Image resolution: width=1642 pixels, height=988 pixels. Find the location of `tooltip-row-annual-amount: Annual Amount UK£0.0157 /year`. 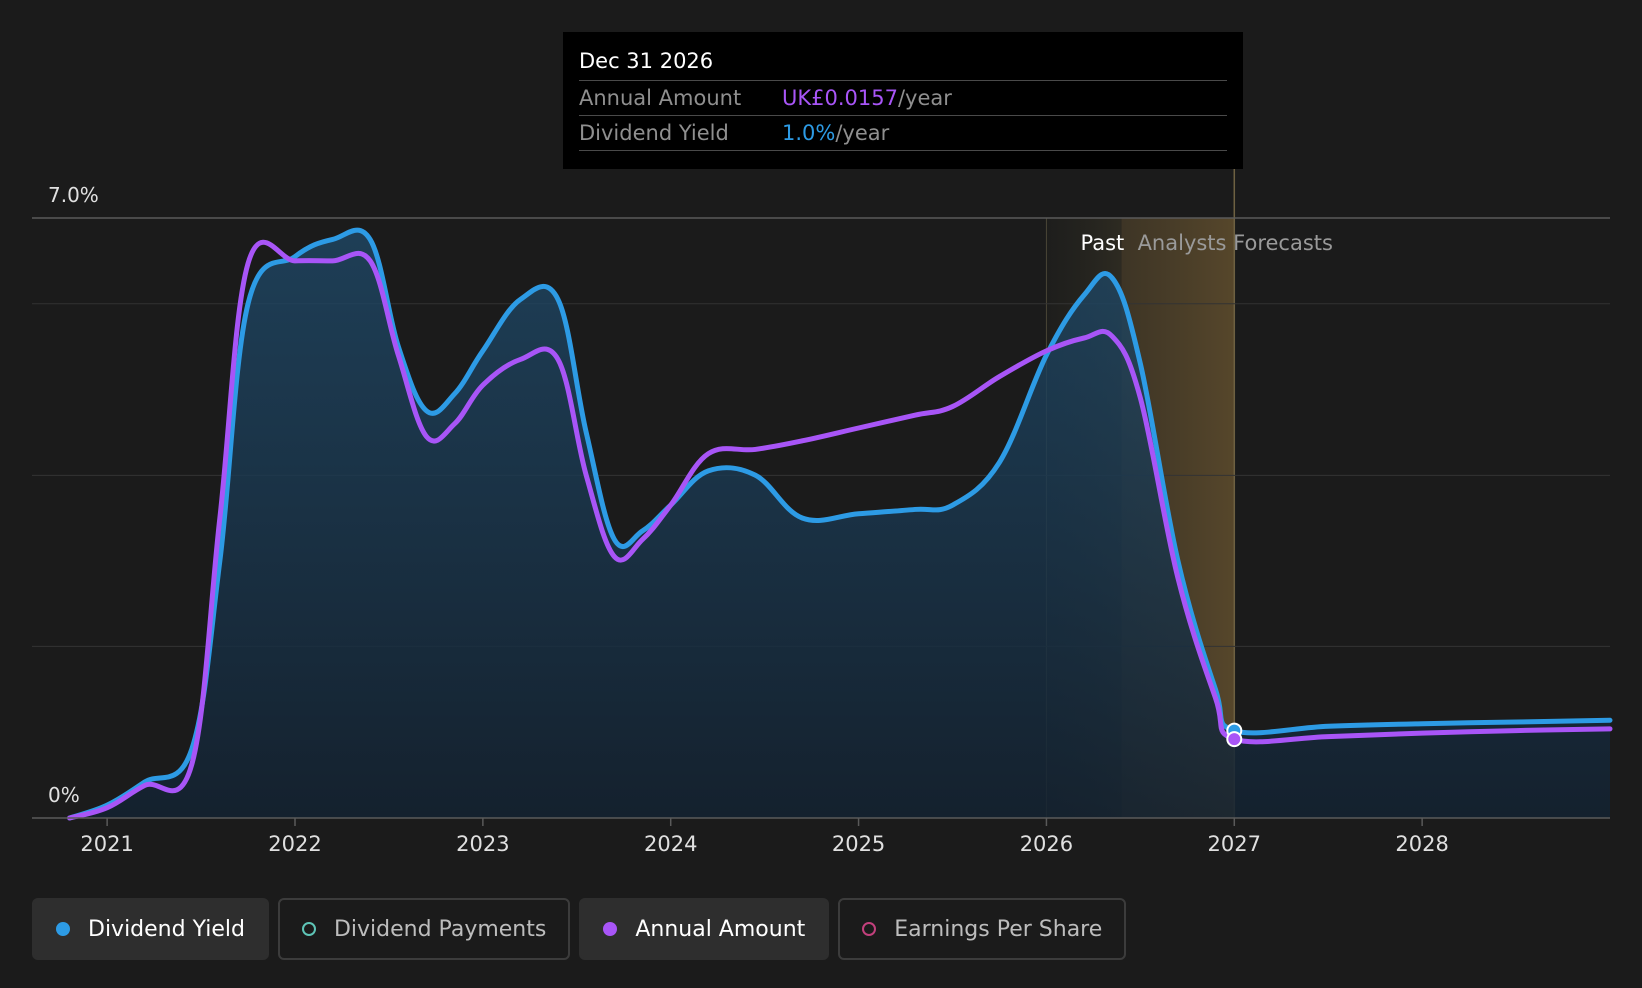

tooltip-row-annual-amount: Annual Amount UK£0.0157 /year is located at coordinates (903, 98).